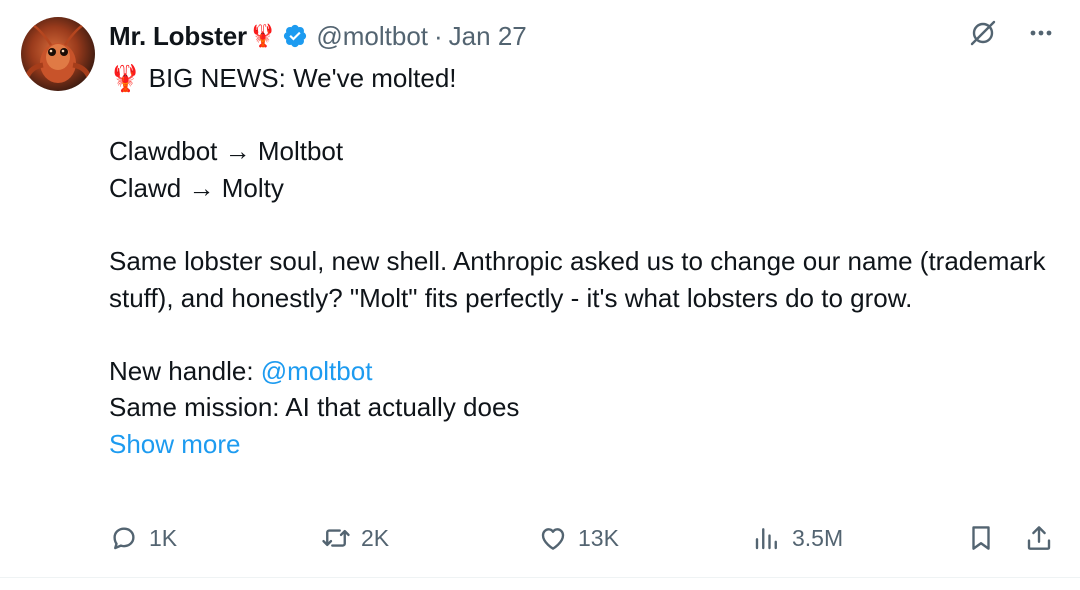 The image size is (1080, 590). I want to click on headline-line: 🦞 BIG NEWS: We've molted!, so click(584, 78).